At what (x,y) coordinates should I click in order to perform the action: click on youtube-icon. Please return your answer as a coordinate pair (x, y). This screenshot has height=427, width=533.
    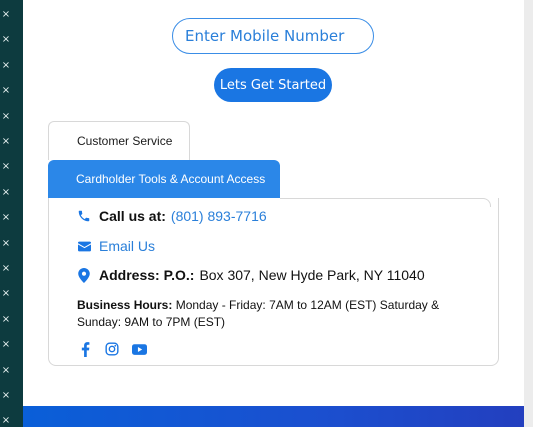
    Looking at the image, I should click on (139, 349).